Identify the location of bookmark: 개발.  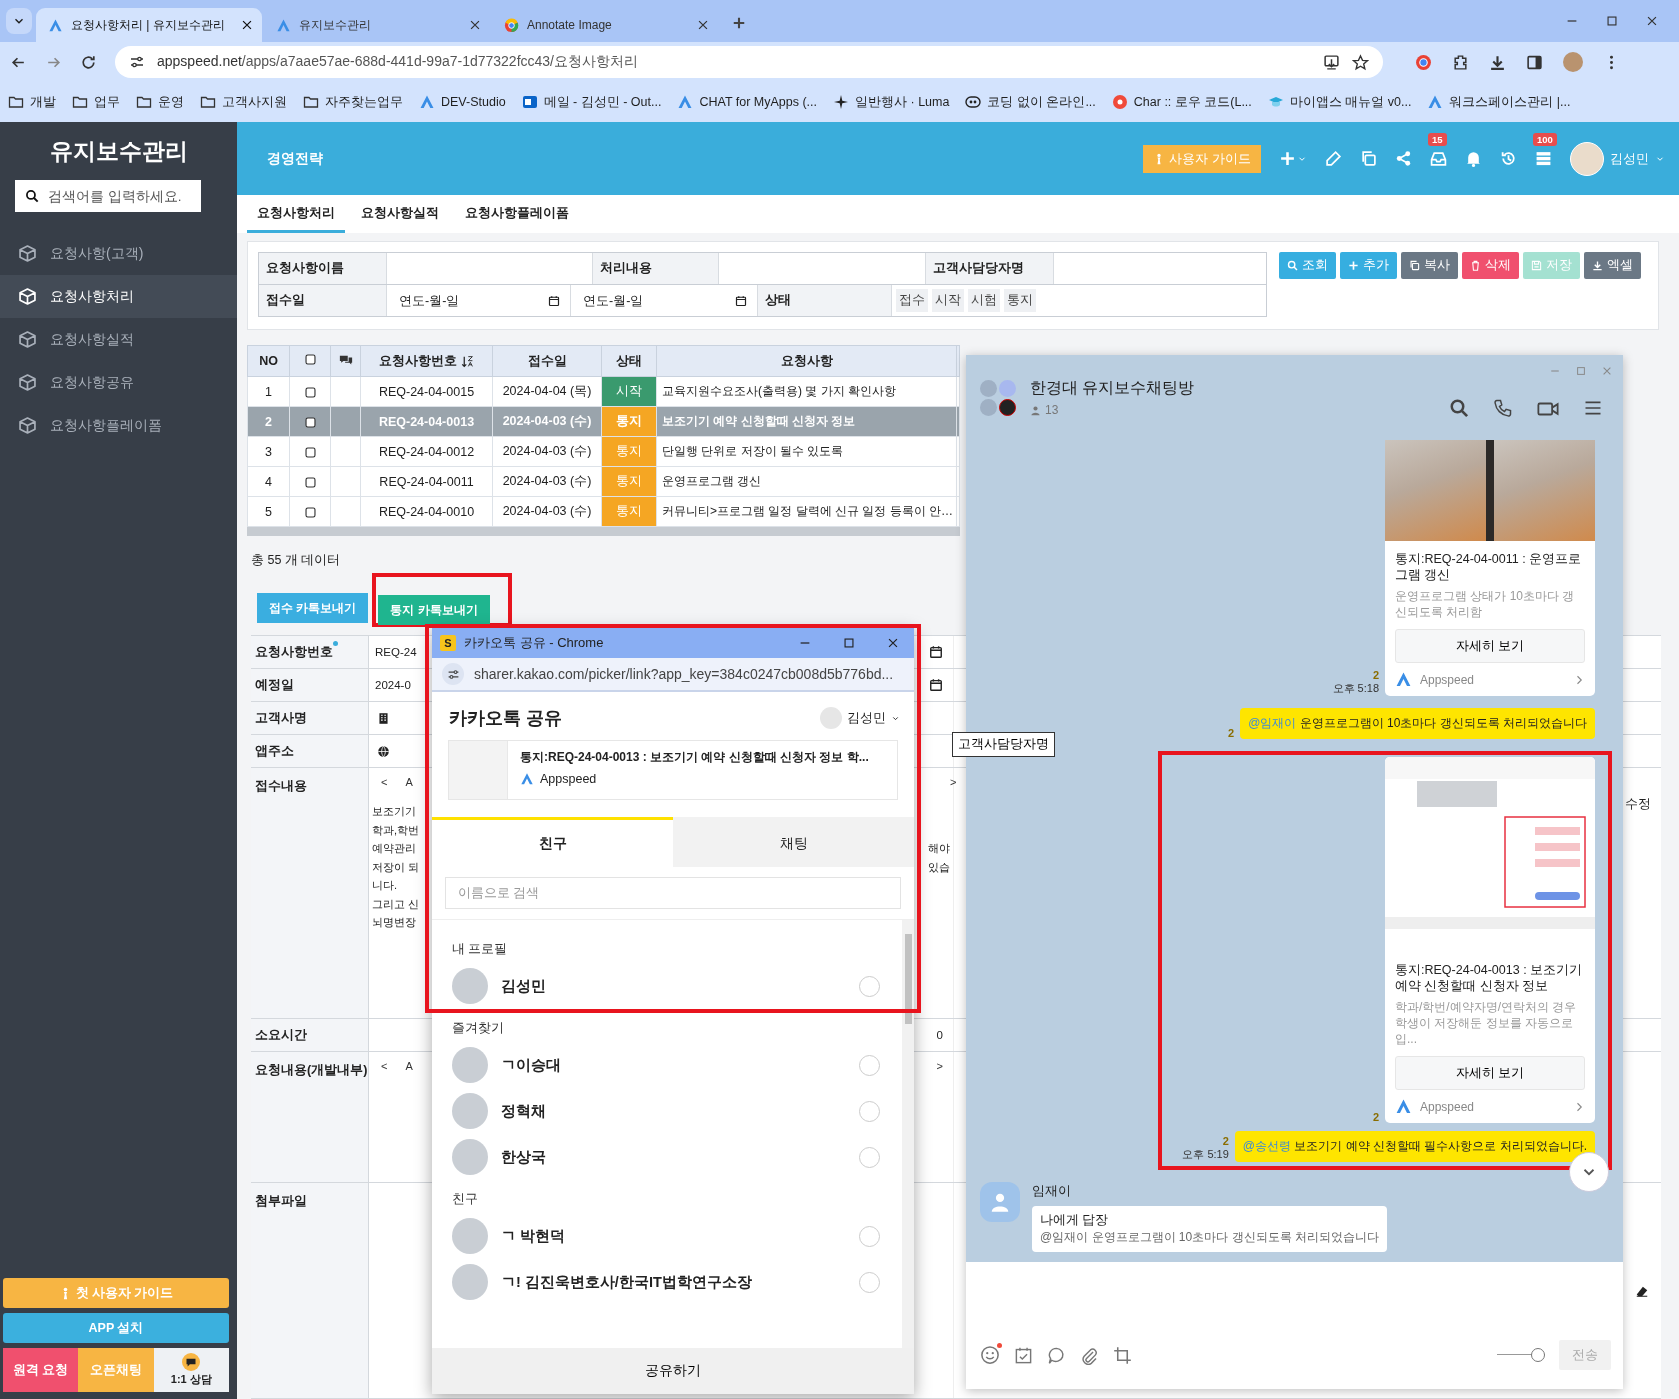
(32, 102).